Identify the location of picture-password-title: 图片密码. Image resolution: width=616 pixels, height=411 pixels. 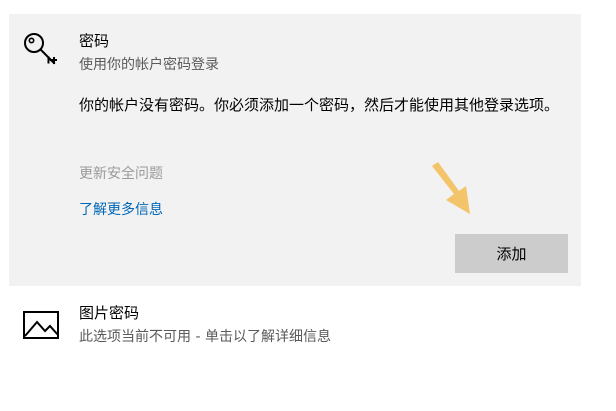
(109, 313).